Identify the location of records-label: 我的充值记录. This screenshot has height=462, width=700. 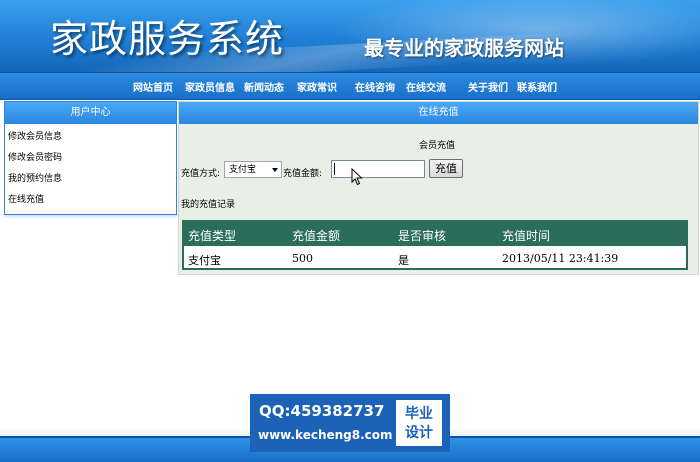
(208, 205).